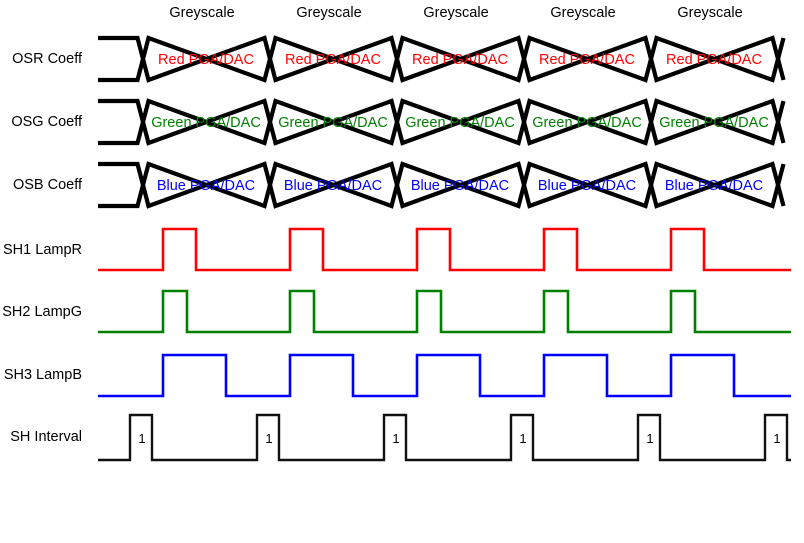 The height and width of the screenshot is (543, 804). Describe the element at coordinates (42, 312) in the screenshot. I see `row-label-sh2-lampg: SH2 LampG` at that location.